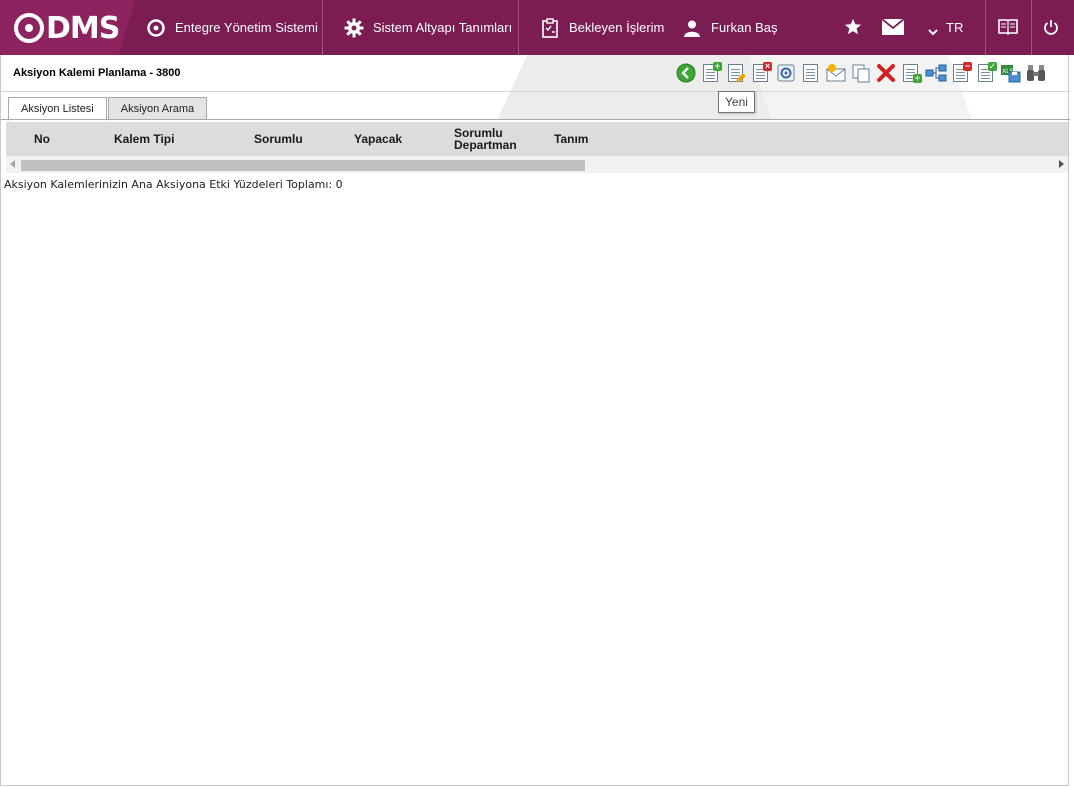  What do you see at coordinates (83, 28) in the screenshot?
I see `logo-text: DMS` at bounding box center [83, 28].